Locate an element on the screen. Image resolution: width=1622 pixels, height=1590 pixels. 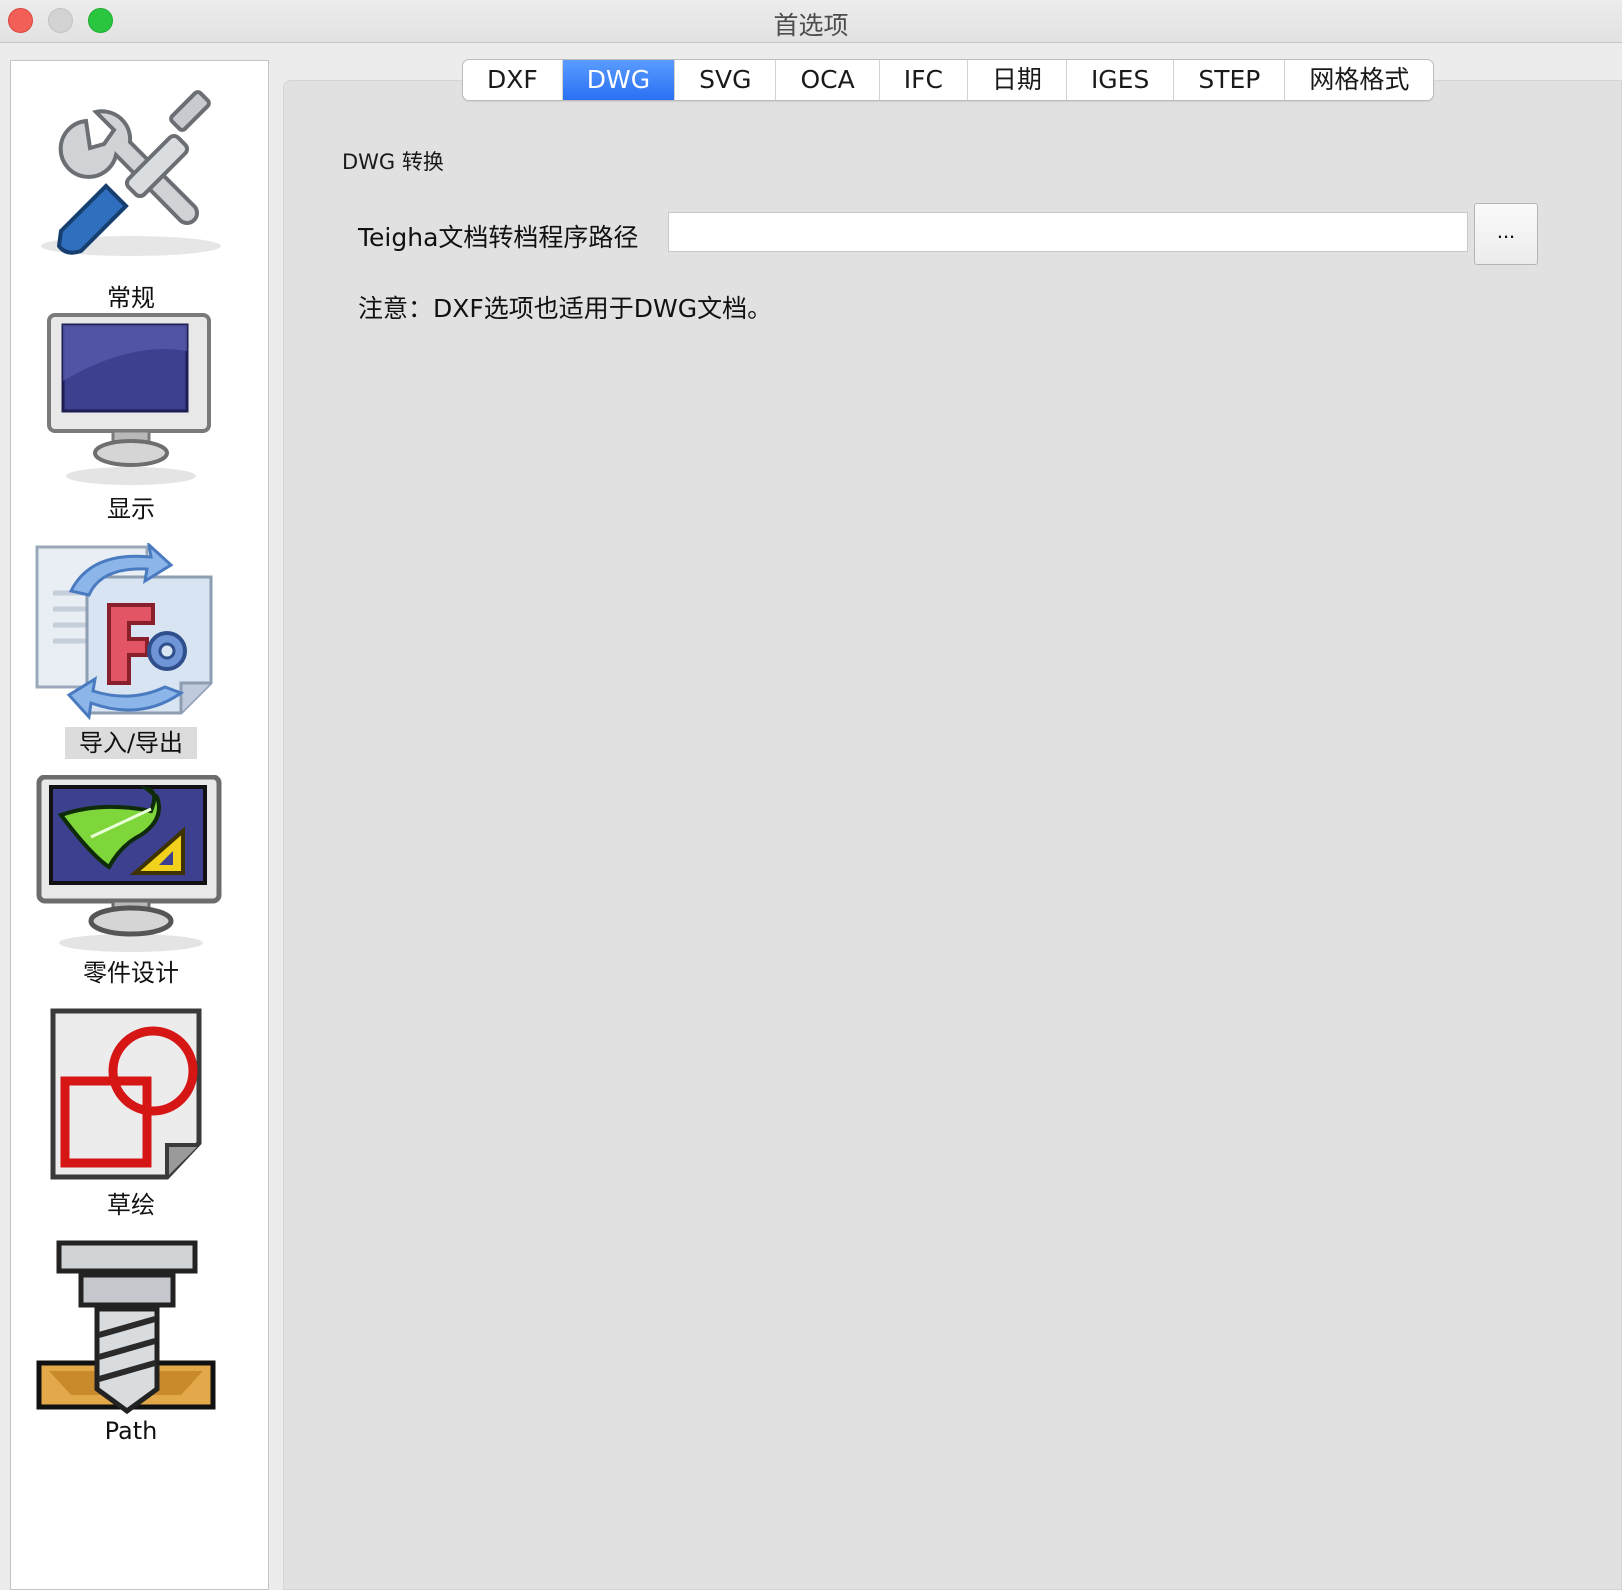
import-export-icon is located at coordinates (124, 632).